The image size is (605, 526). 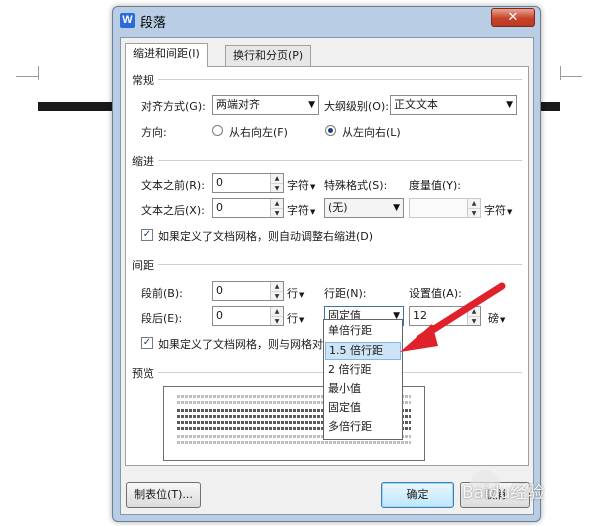 What do you see at coordinates (560, 73) in the screenshot?
I see `page-corner-mark-right-v` at bounding box center [560, 73].